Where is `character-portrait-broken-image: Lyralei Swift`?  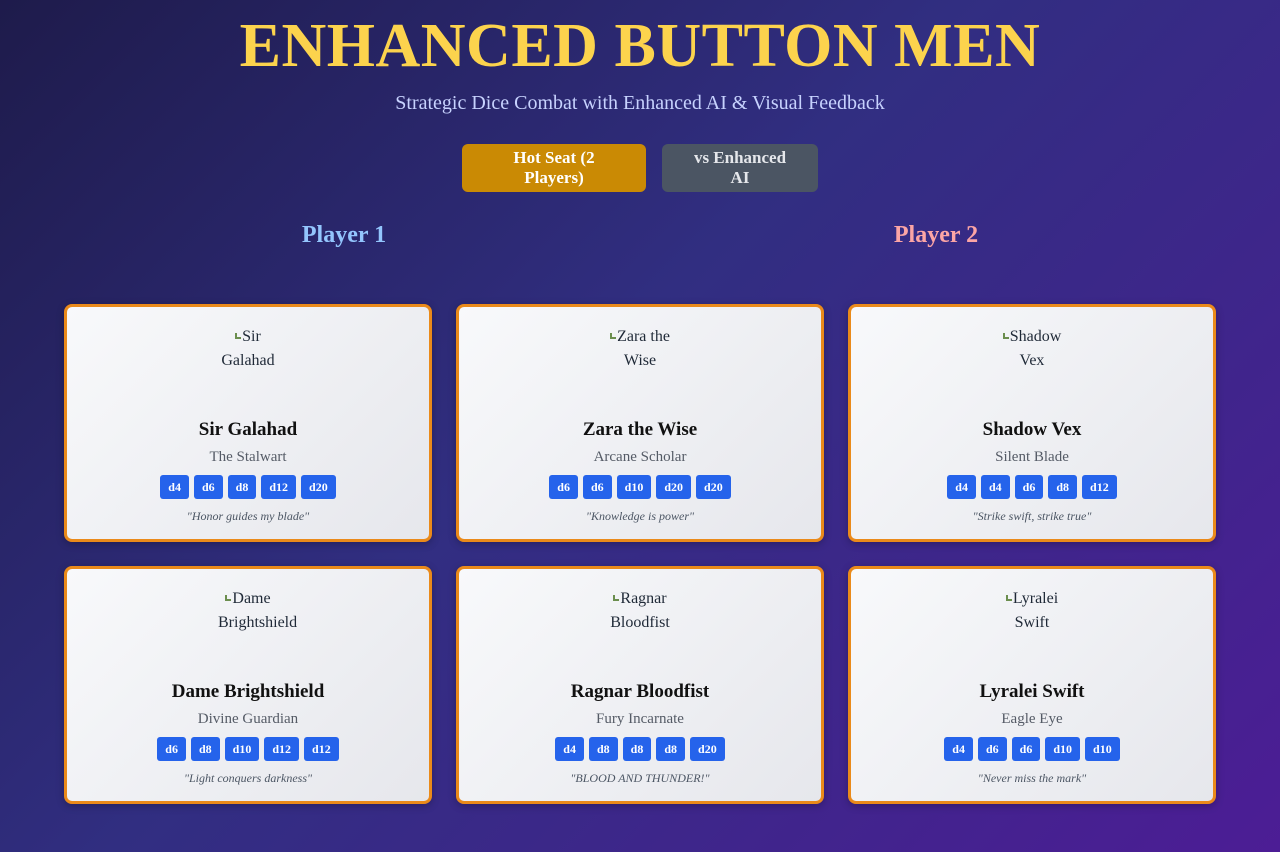 character-portrait-broken-image: Lyralei Swift is located at coordinates (1032, 622).